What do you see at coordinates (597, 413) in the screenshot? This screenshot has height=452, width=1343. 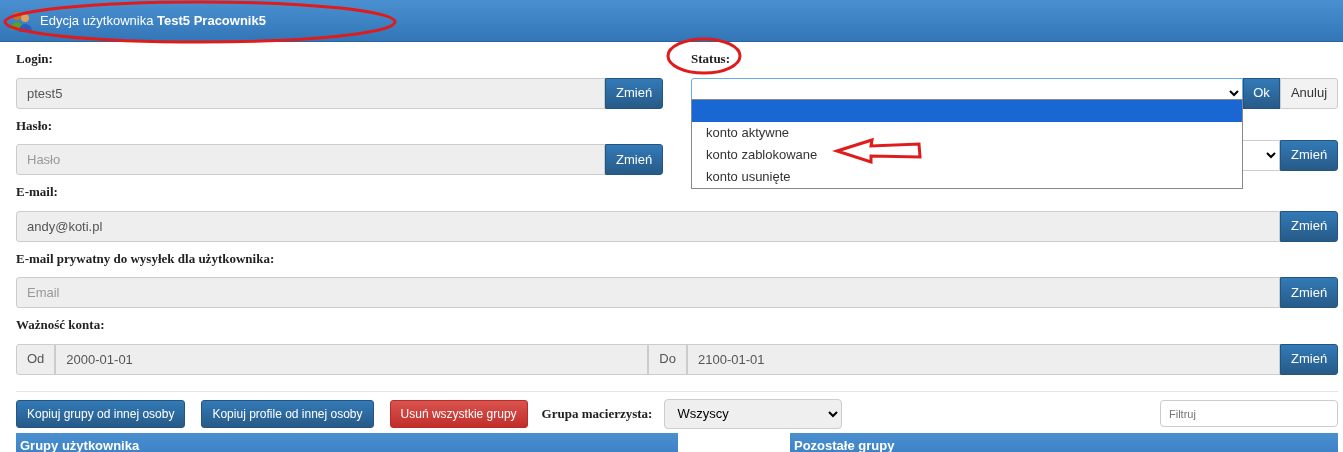 I see `field-label: Grupa macierzysta:` at bounding box center [597, 413].